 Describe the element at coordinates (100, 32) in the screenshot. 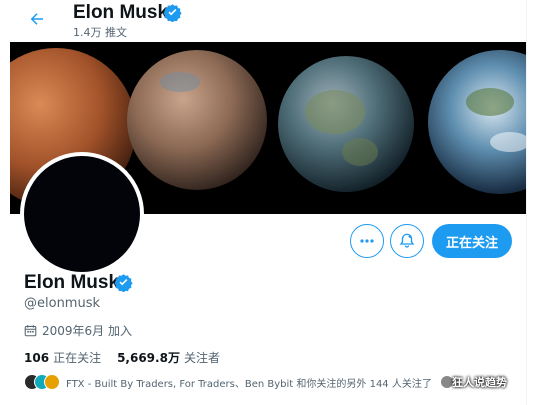

I see `tweet-count: 1.4万 推文` at that location.